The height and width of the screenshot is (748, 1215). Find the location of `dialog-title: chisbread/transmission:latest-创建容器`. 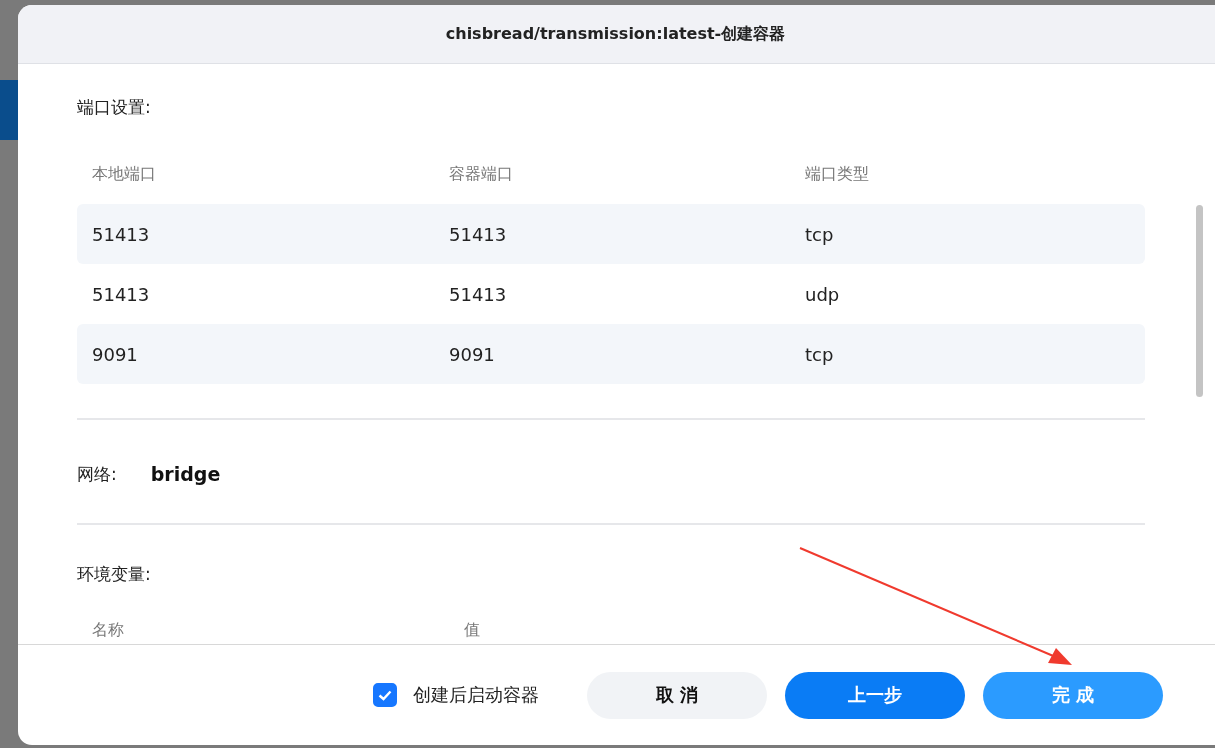

dialog-title: chisbread/transmission:latest-创建容器 is located at coordinates (615, 34).